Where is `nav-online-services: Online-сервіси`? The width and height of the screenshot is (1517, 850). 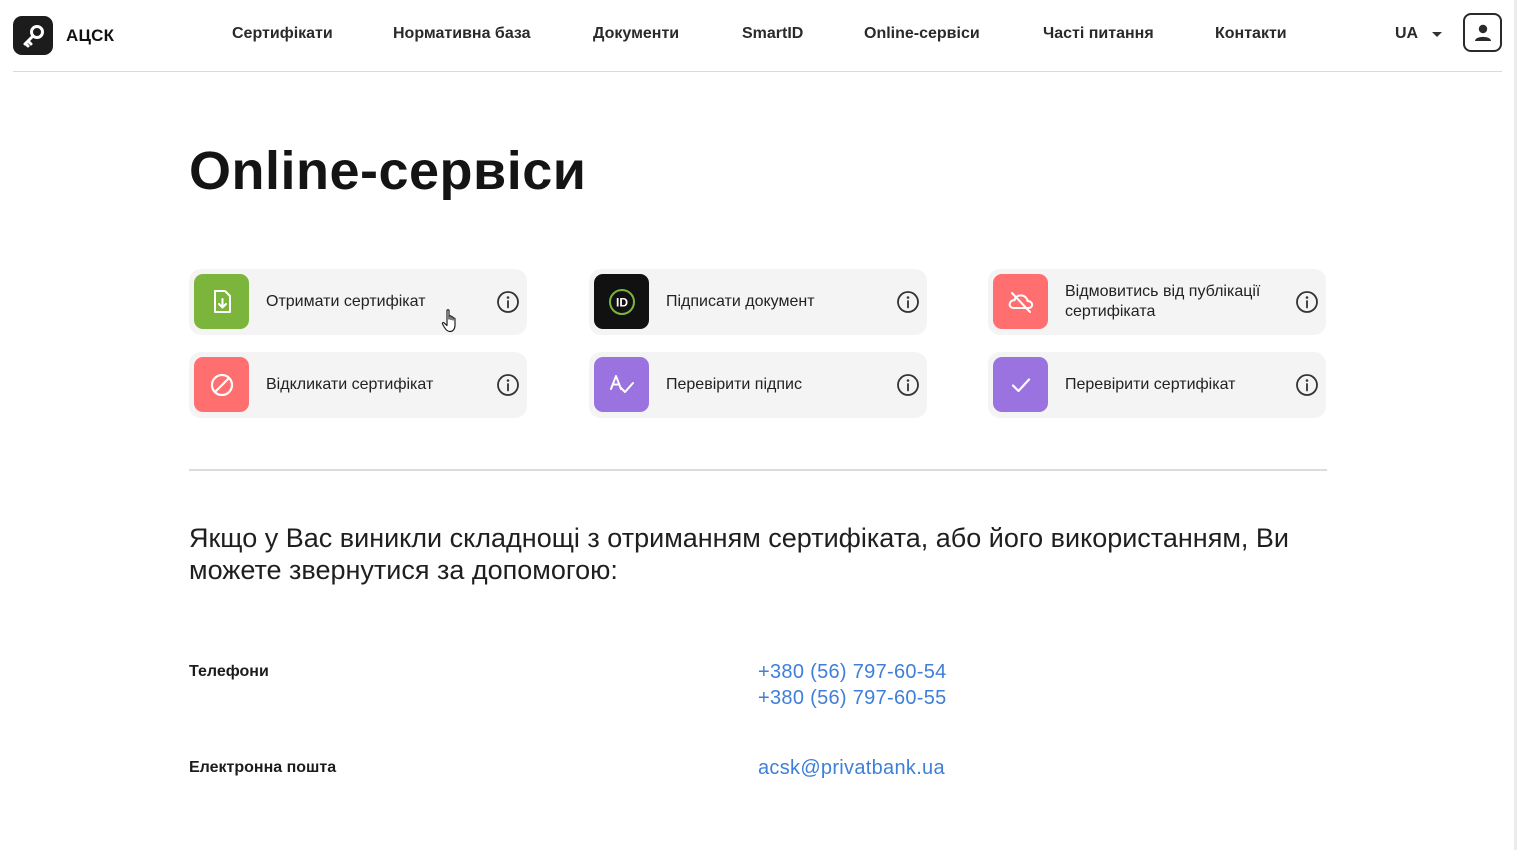
nav-online-services: Online-сервіси is located at coordinates (922, 34).